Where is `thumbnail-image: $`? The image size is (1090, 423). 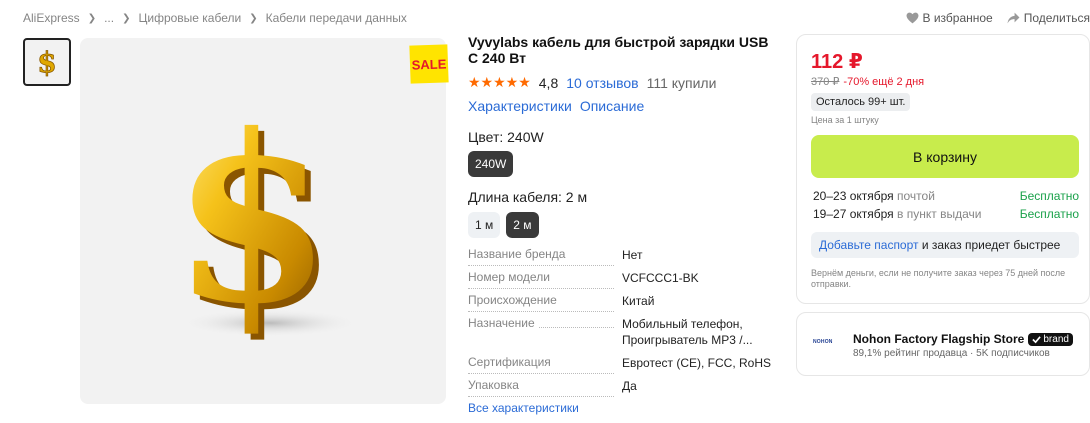
thumbnail-image: $ is located at coordinates (47, 62).